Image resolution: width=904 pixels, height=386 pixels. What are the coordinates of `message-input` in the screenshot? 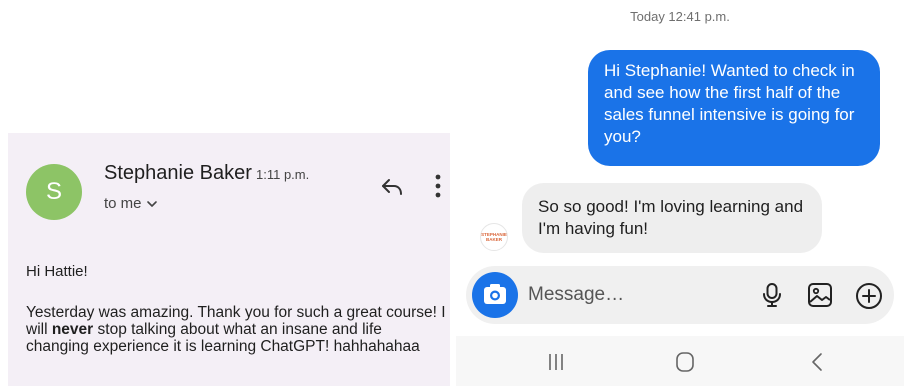 It's located at (628, 295).